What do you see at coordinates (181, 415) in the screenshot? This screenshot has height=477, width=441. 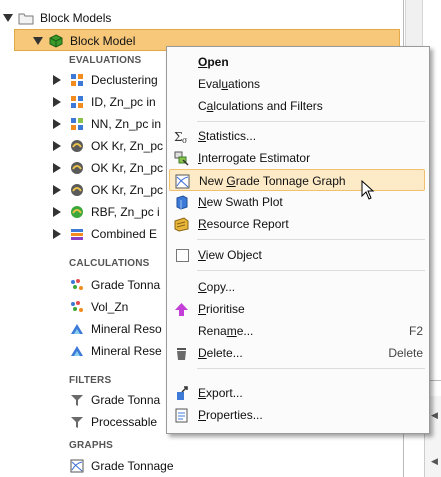 I see `properties-icon` at bounding box center [181, 415].